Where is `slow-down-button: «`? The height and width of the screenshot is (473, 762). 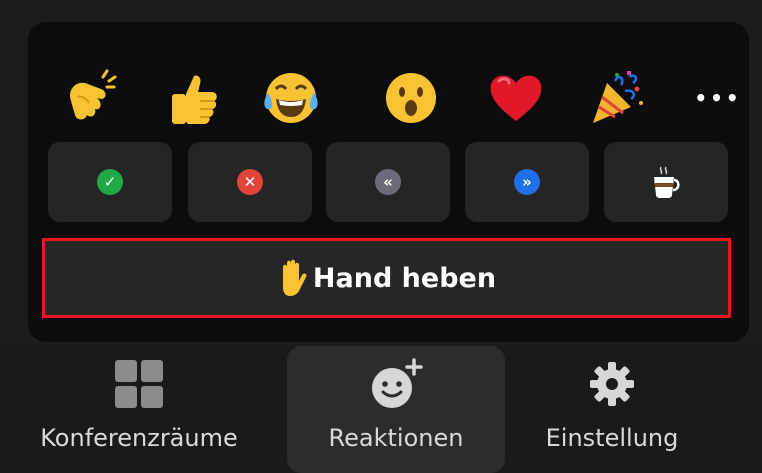
slow-down-button: « is located at coordinates (388, 182).